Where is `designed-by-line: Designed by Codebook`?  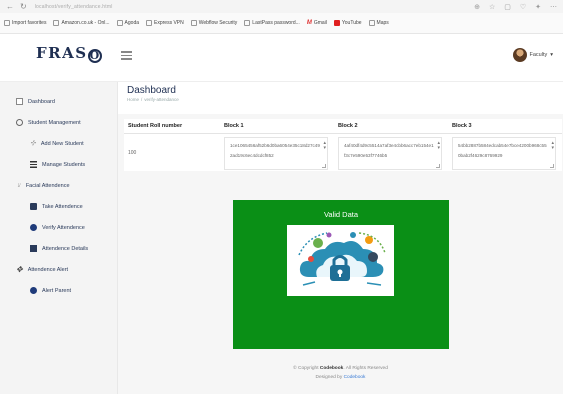 designed-by-line: Designed by Codebook is located at coordinates (340, 377).